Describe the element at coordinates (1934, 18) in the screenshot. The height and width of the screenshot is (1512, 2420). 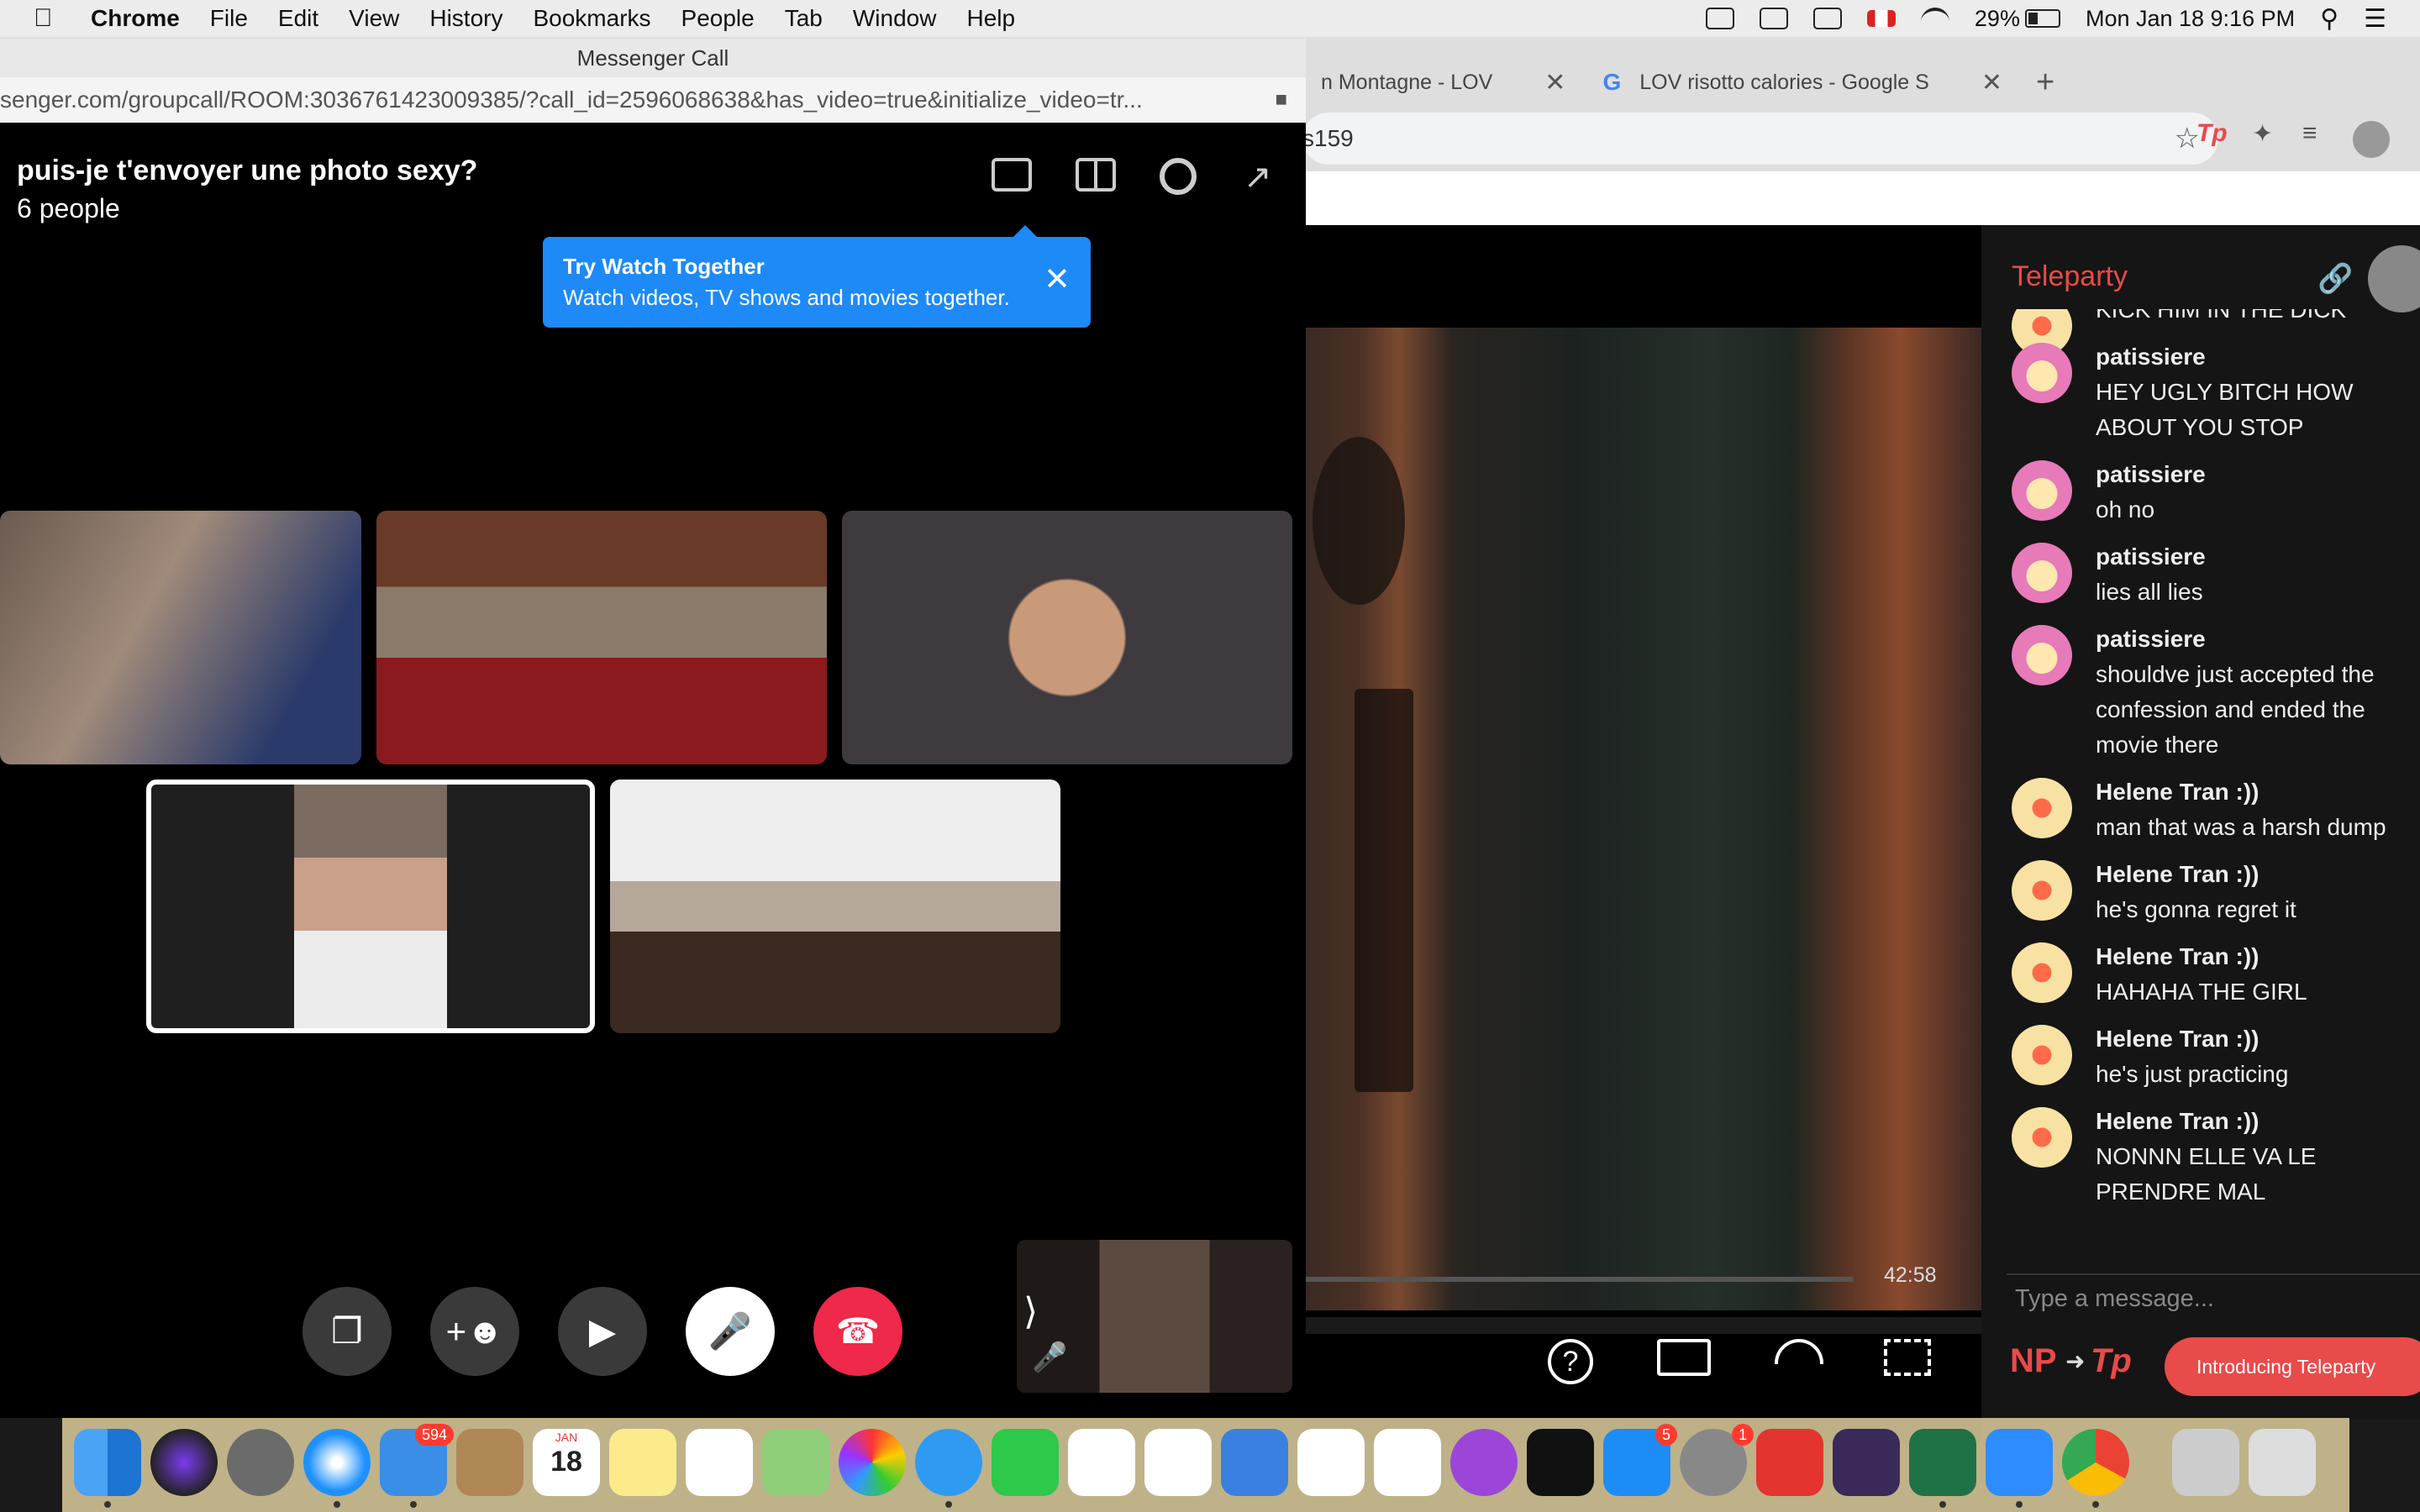
I see `wifi-icon` at that location.